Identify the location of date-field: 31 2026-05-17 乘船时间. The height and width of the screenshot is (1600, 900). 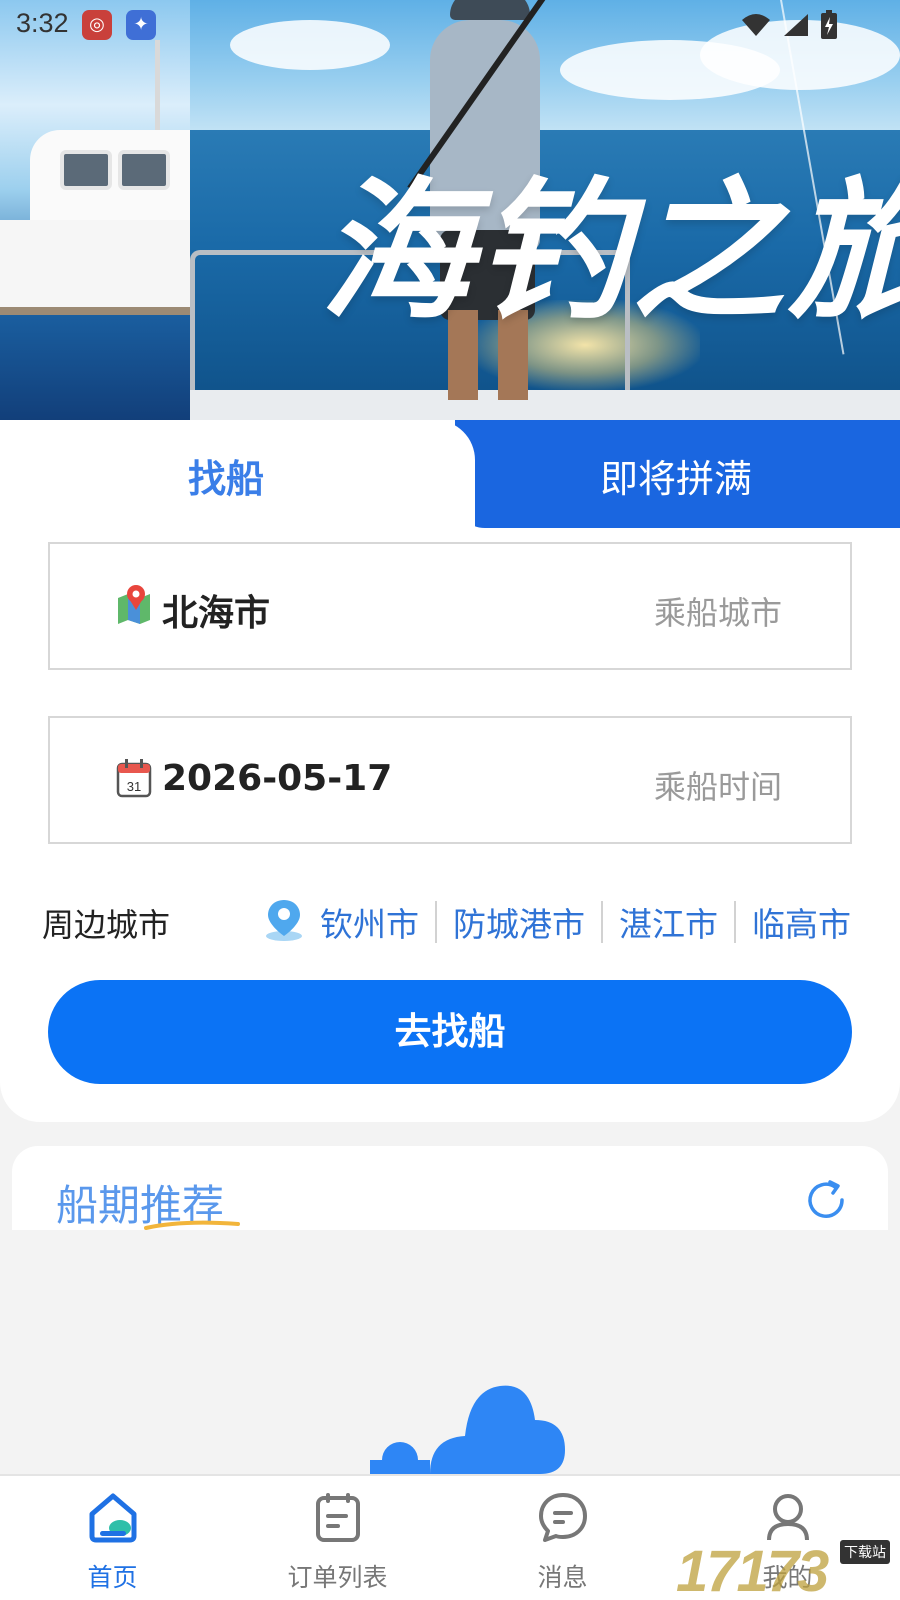
(450, 780).